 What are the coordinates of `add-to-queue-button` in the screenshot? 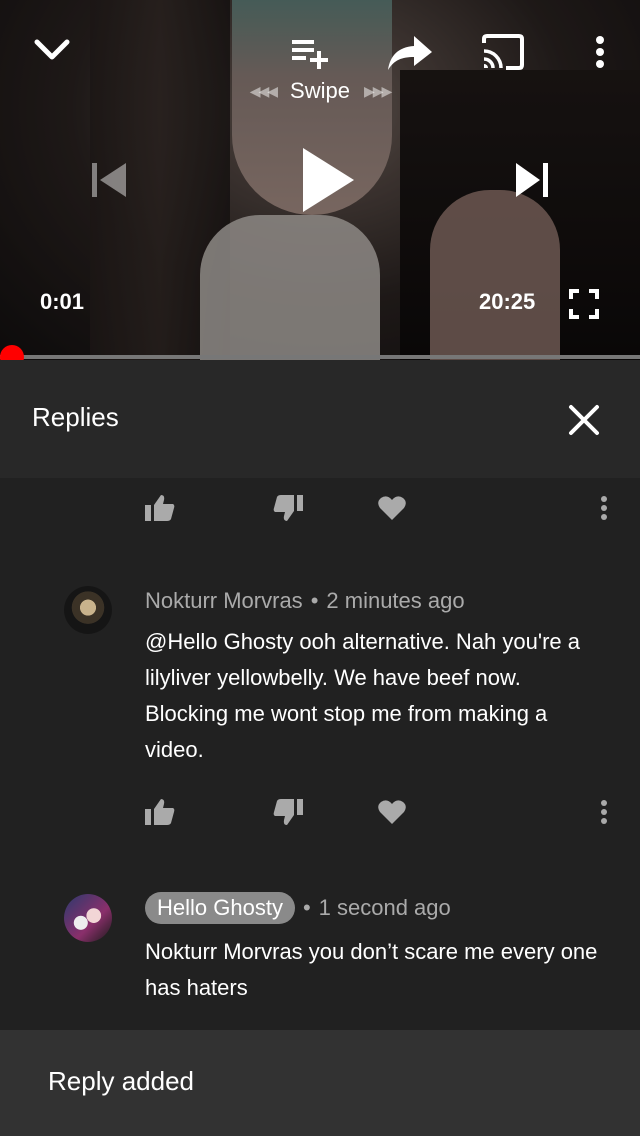 It's located at (310, 52).